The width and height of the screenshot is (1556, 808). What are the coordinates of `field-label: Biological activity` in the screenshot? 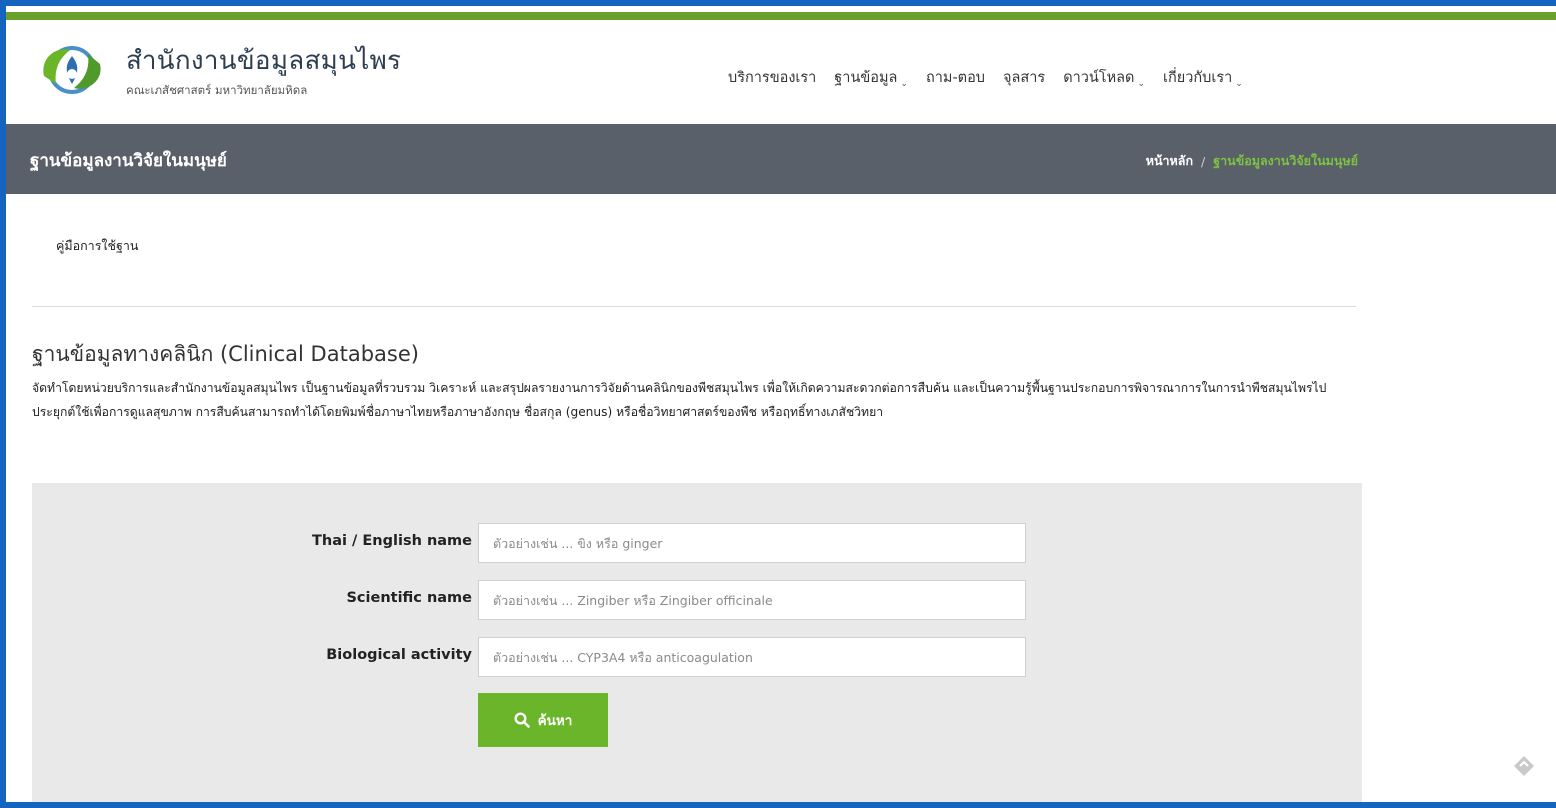 It's located at (399, 655).